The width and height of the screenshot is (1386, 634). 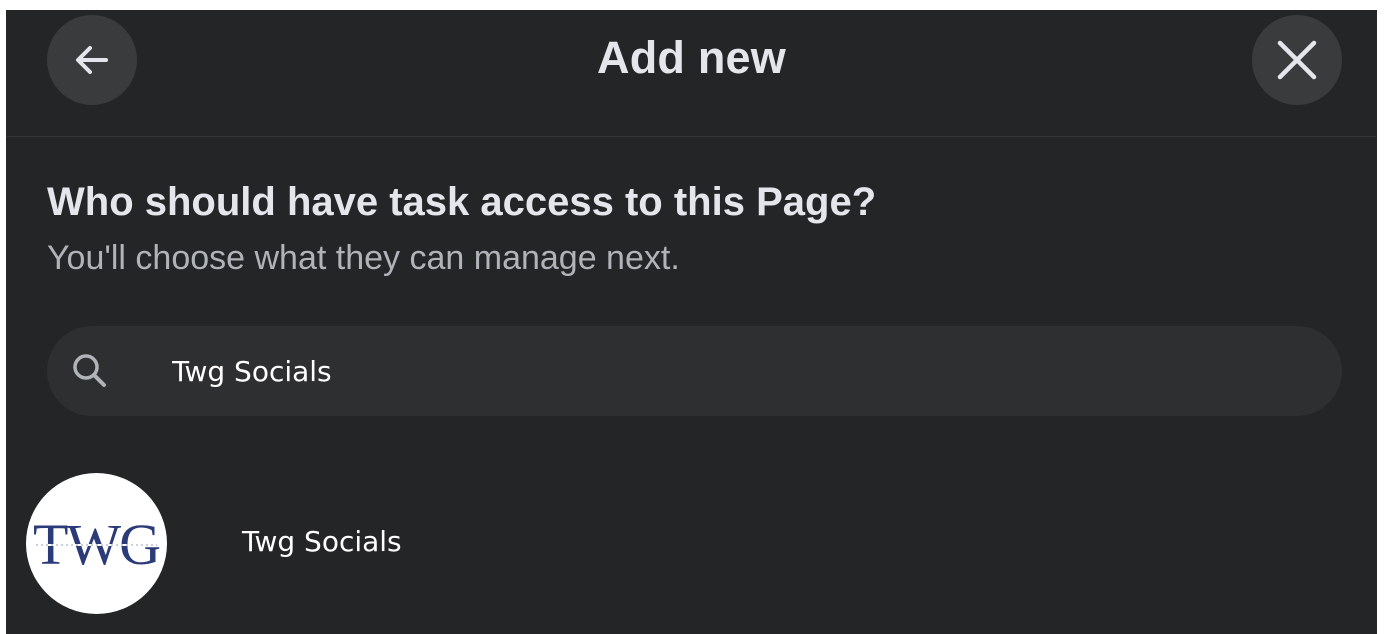 I want to click on result-name: Twg Socials, so click(x=322, y=541).